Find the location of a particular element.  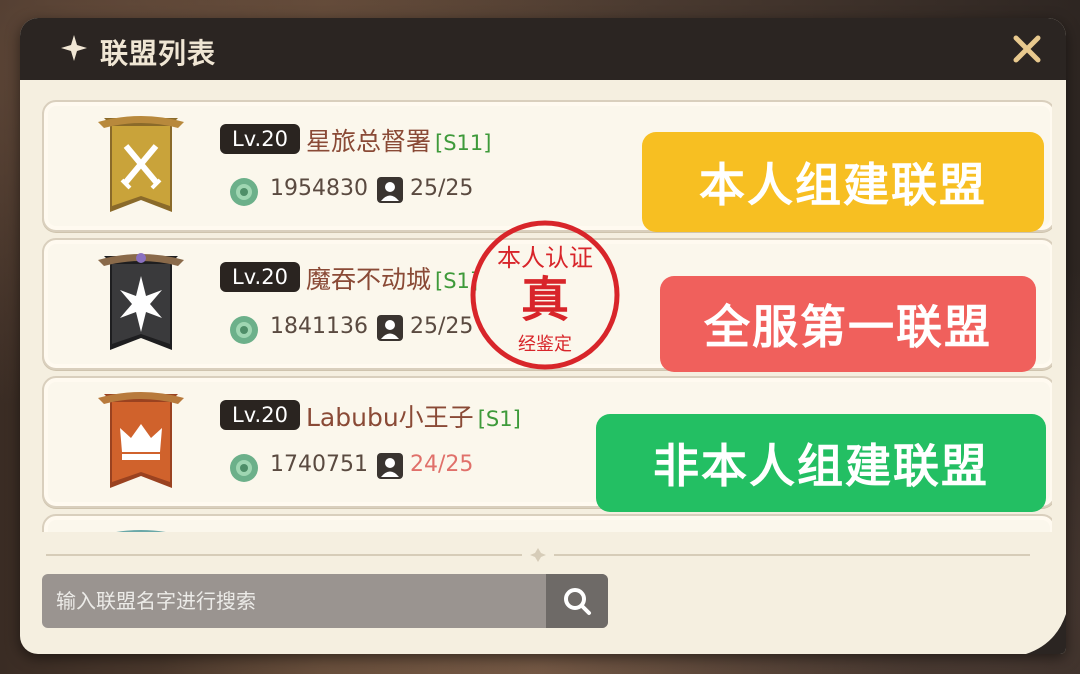

alliance-name: Labubu小王子 [S1] is located at coordinates (413, 416).